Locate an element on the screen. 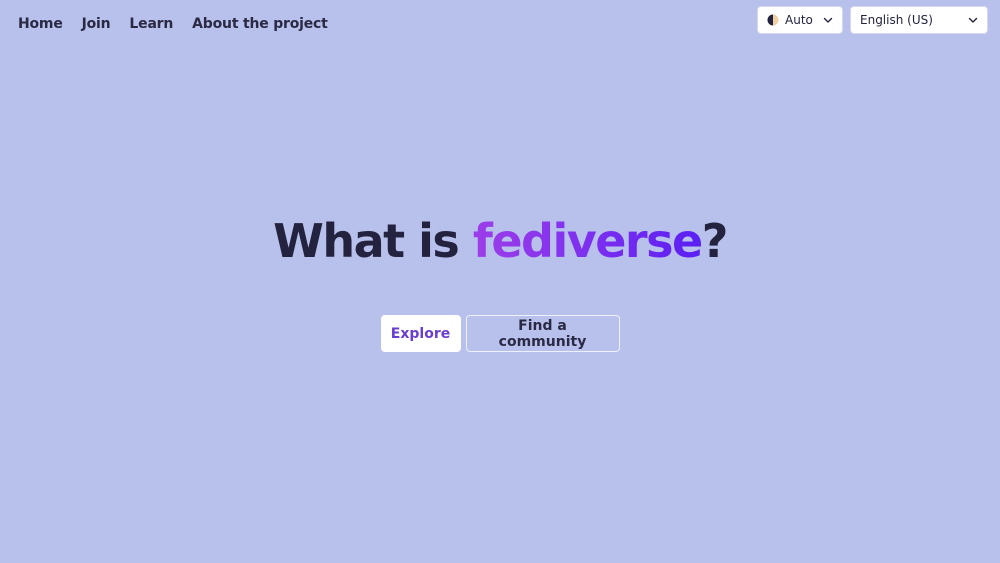  top-controls: Auto English (US) is located at coordinates (872, 20).